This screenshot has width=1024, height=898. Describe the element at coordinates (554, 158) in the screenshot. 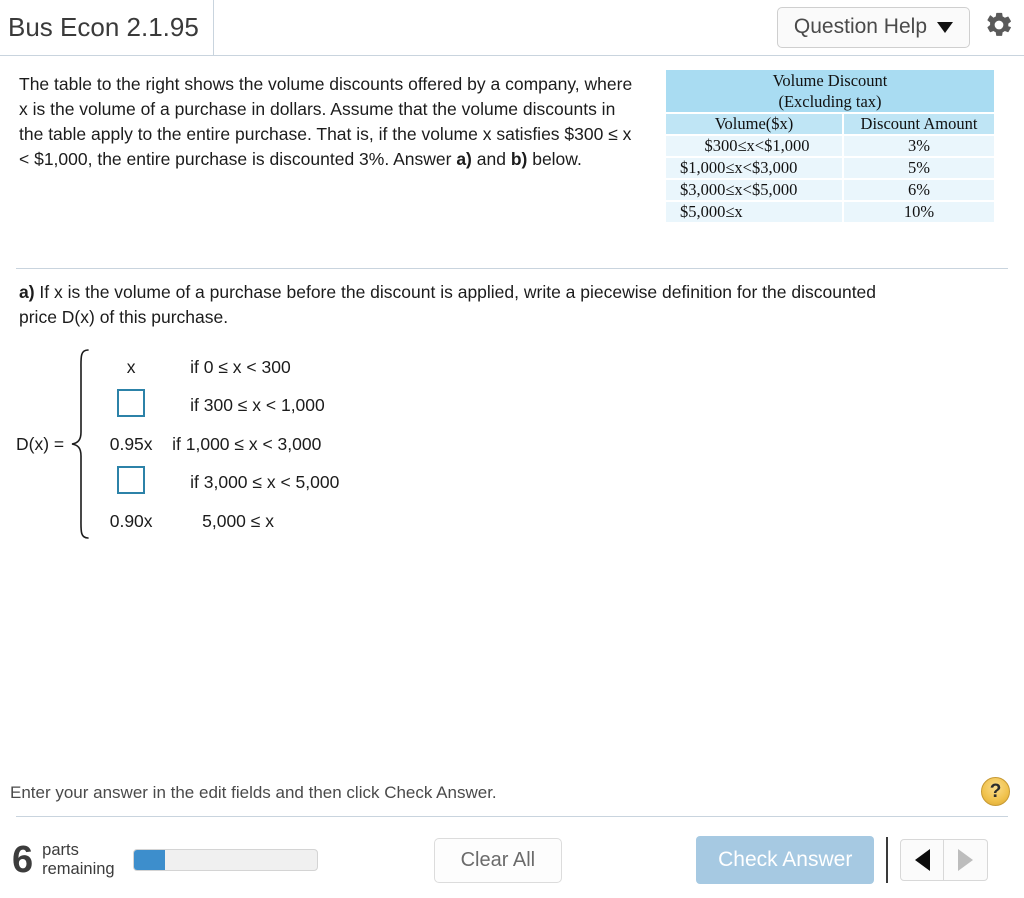

I see `problem-line-5-post: below.` at that location.